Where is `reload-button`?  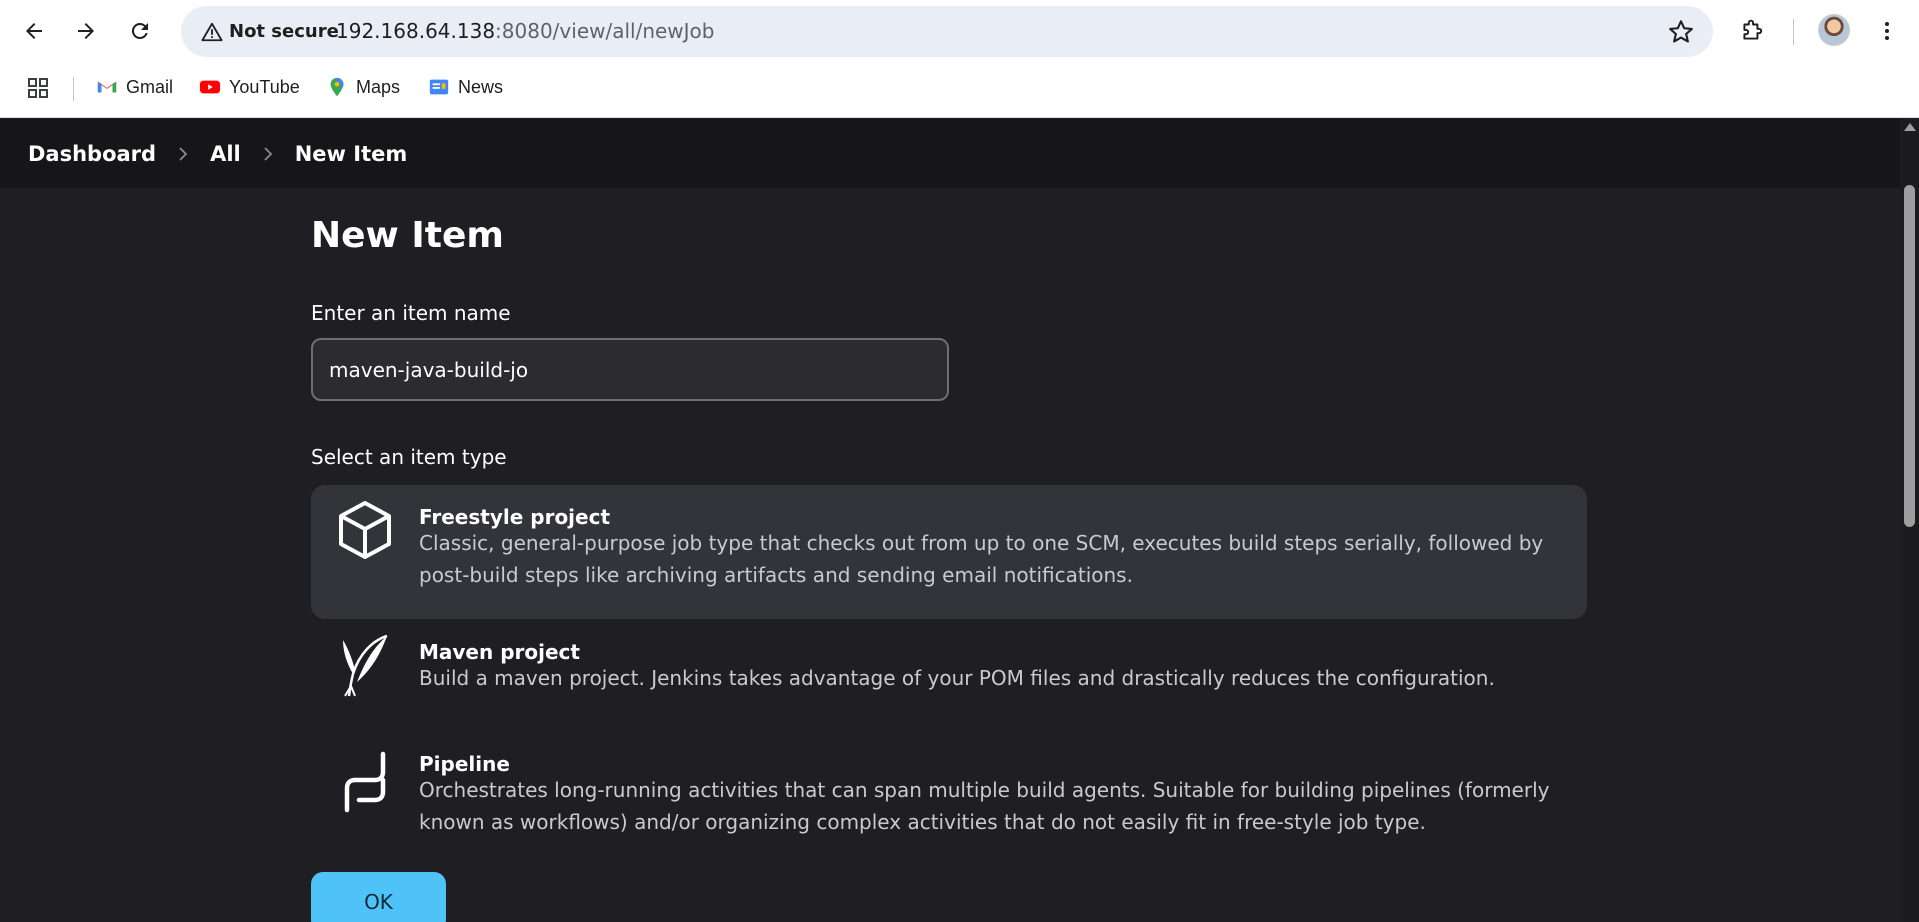 reload-button is located at coordinates (140, 31).